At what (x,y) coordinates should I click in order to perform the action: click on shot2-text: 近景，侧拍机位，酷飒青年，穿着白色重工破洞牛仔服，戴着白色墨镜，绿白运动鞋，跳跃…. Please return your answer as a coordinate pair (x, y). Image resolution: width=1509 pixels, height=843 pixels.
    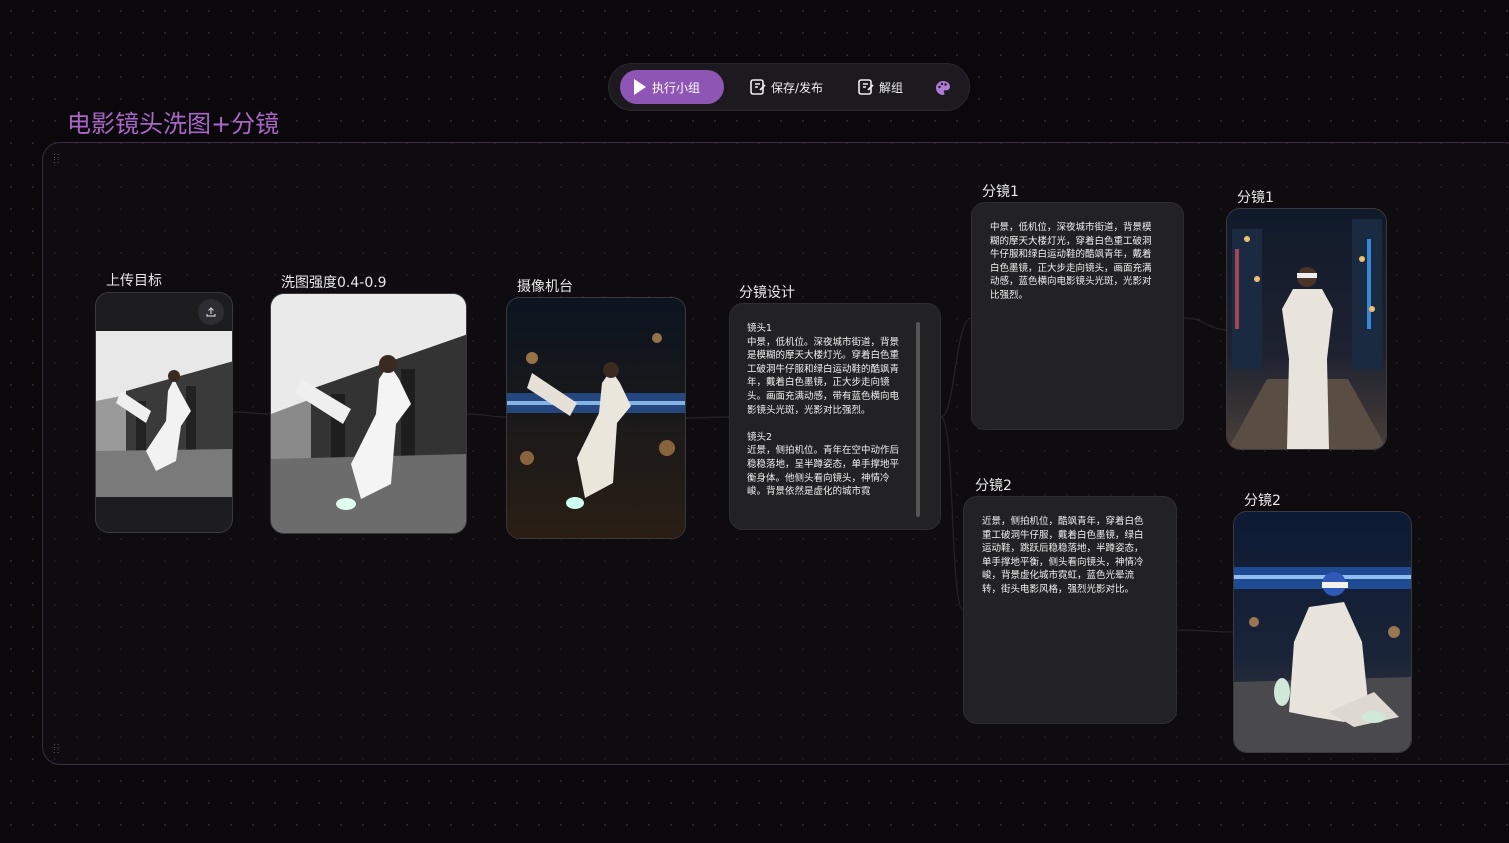
    Looking at the image, I should click on (1064, 556).